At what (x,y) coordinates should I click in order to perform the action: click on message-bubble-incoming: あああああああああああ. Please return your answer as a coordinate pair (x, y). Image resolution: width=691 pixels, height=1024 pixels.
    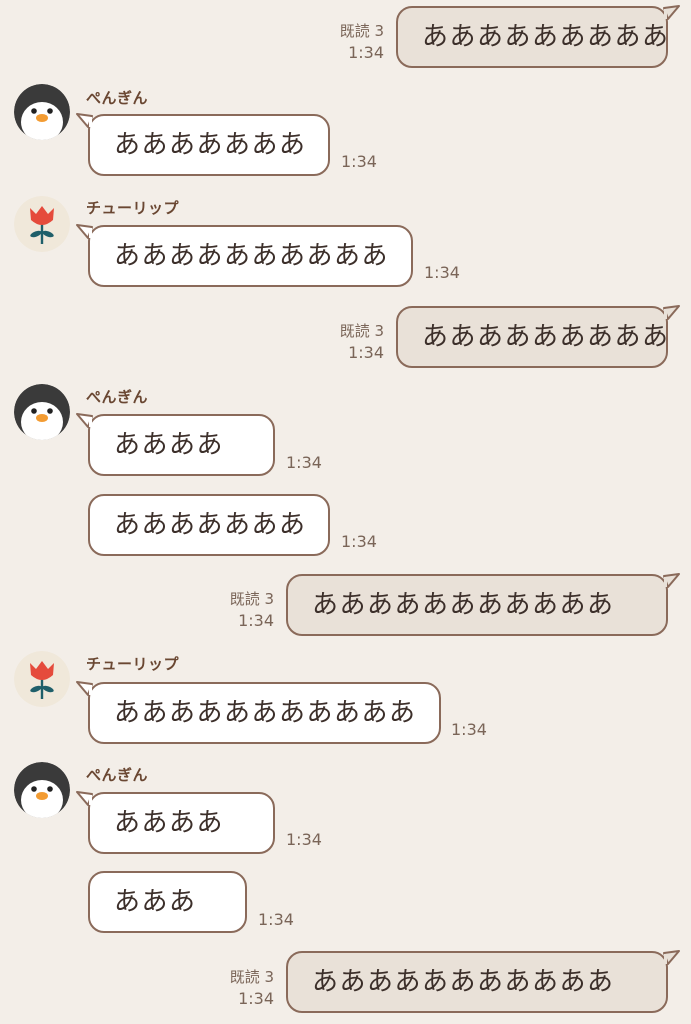
    Looking at the image, I should click on (264, 713).